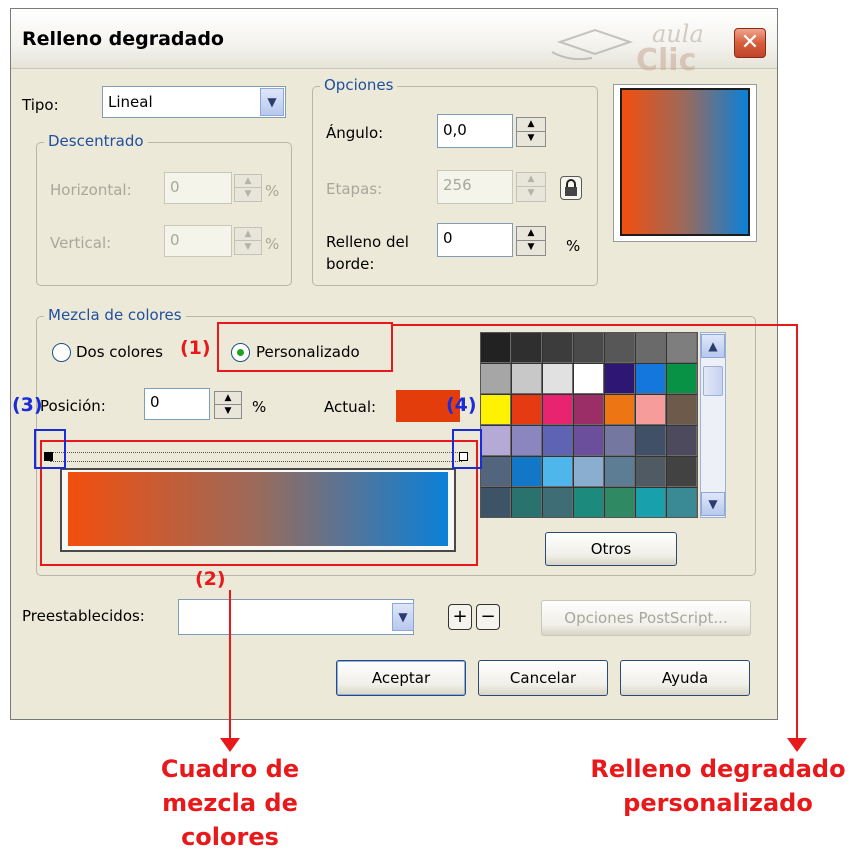 This screenshot has width=858, height=854. Describe the element at coordinates (543, 678) in the screenshot. I see `cancelar-button: Cancelar` at that location.